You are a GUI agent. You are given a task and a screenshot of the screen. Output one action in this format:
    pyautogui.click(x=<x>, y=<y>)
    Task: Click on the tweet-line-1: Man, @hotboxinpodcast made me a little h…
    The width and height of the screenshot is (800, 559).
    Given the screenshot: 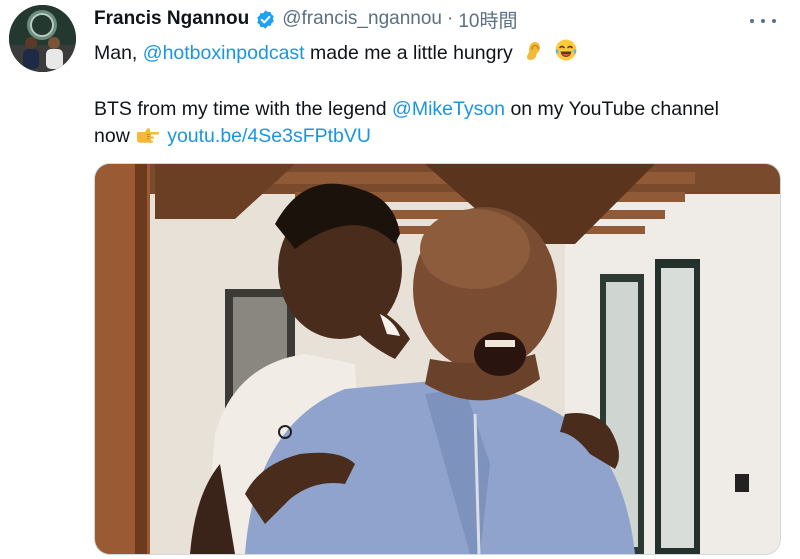 What is the action you would take?
    pyautogui.click(x=336, y=53)
    